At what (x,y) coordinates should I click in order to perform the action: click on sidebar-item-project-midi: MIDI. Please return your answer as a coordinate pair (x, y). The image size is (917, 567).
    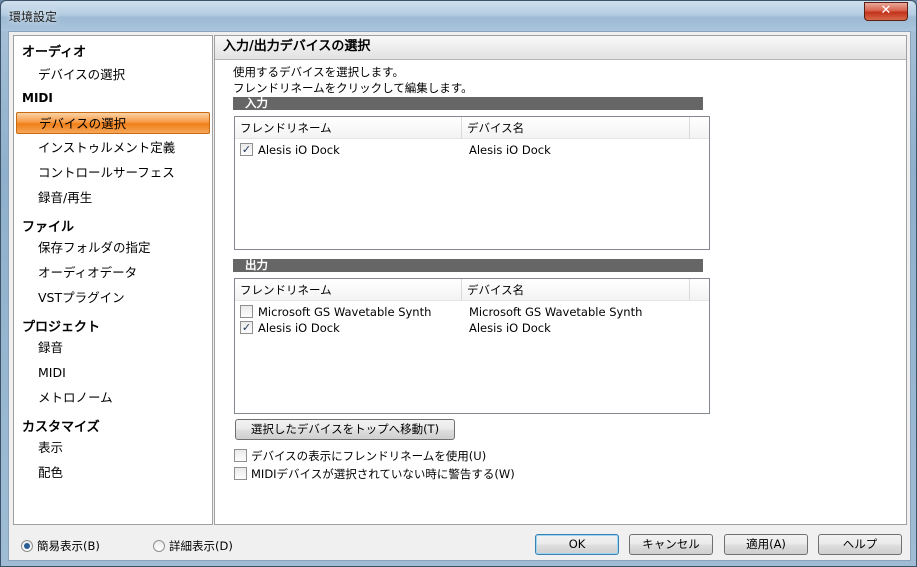
    Looking at the image, I should click on (113, 373).